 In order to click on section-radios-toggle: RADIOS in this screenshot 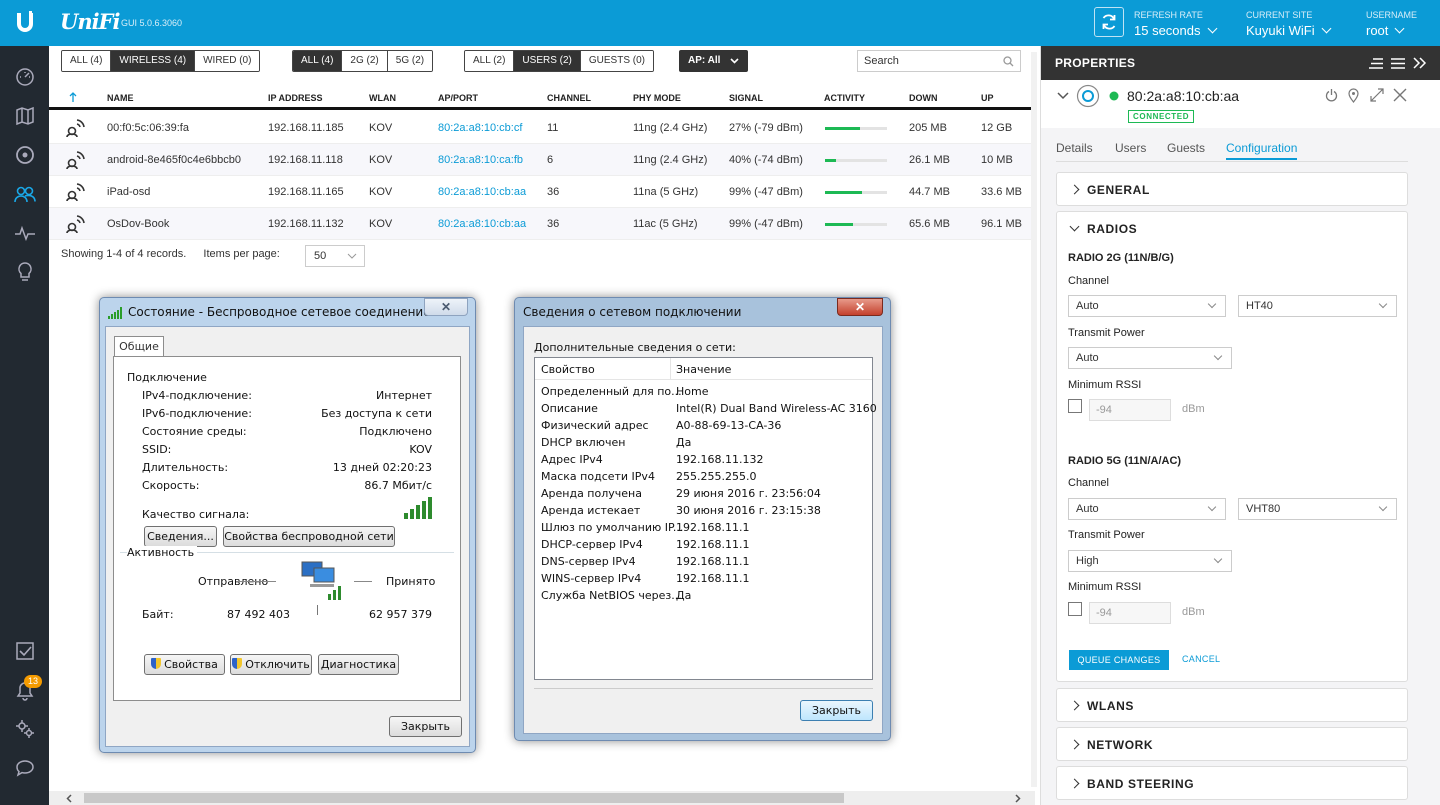, I will do `click(1103, 228)`.